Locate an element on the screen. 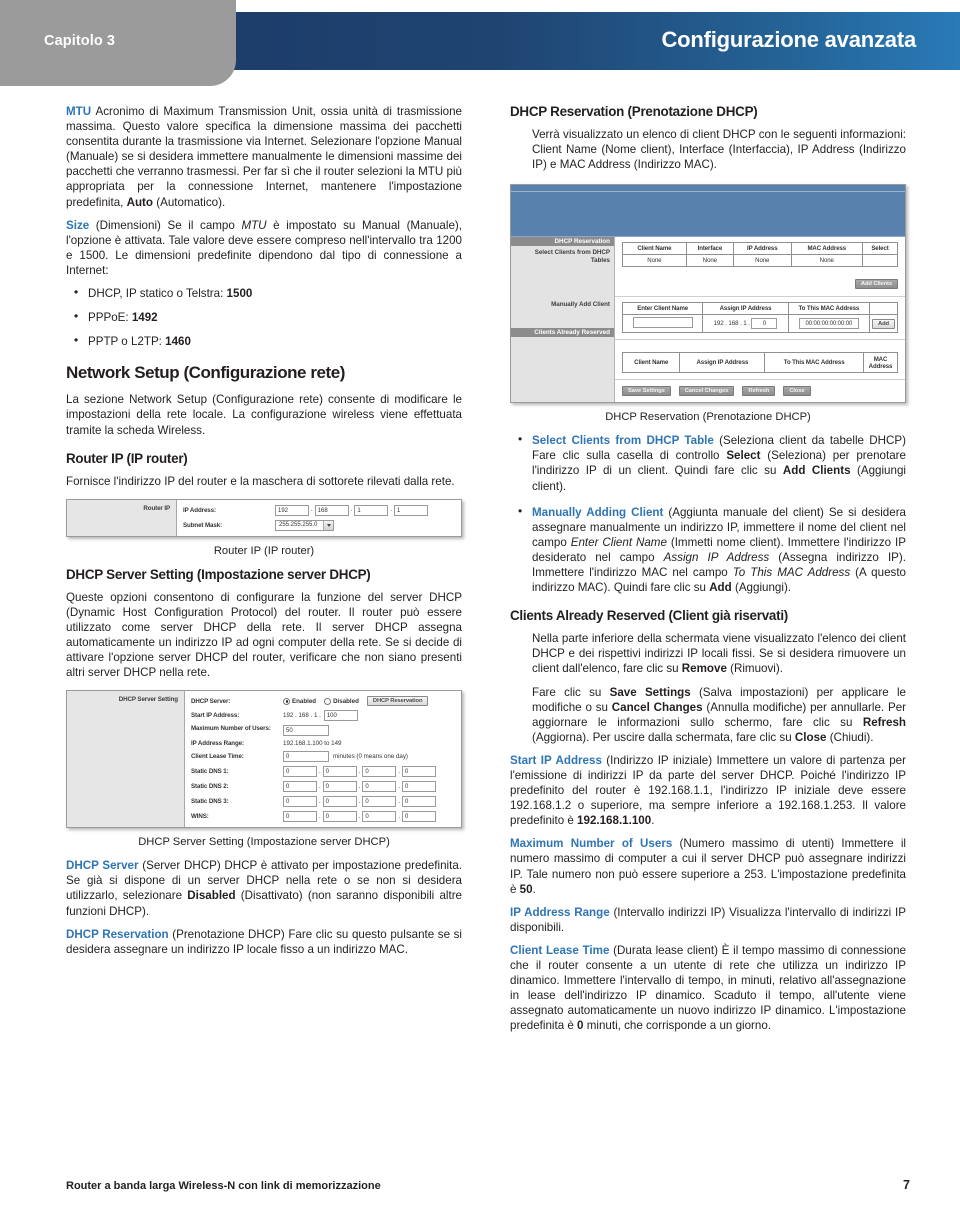 This screenshot has height=1214, width=960. bullet-value: 1492 is located at coordinates (144, 318).